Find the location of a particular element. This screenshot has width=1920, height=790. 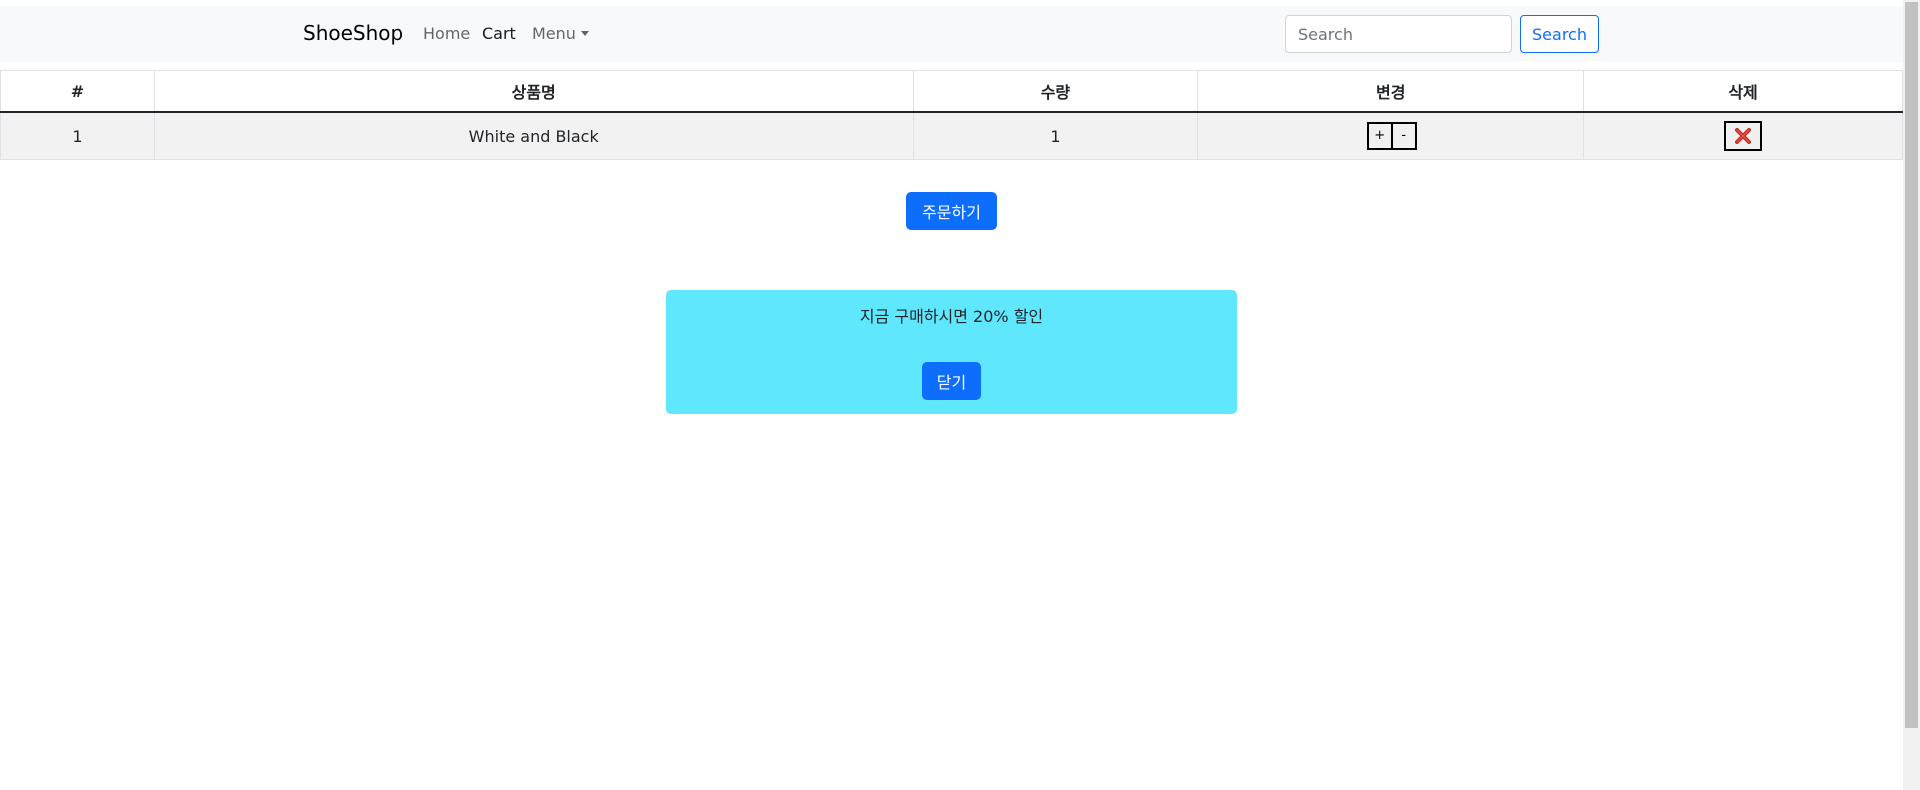

scrollbar-thumb is located at coordinates (1911, 365).